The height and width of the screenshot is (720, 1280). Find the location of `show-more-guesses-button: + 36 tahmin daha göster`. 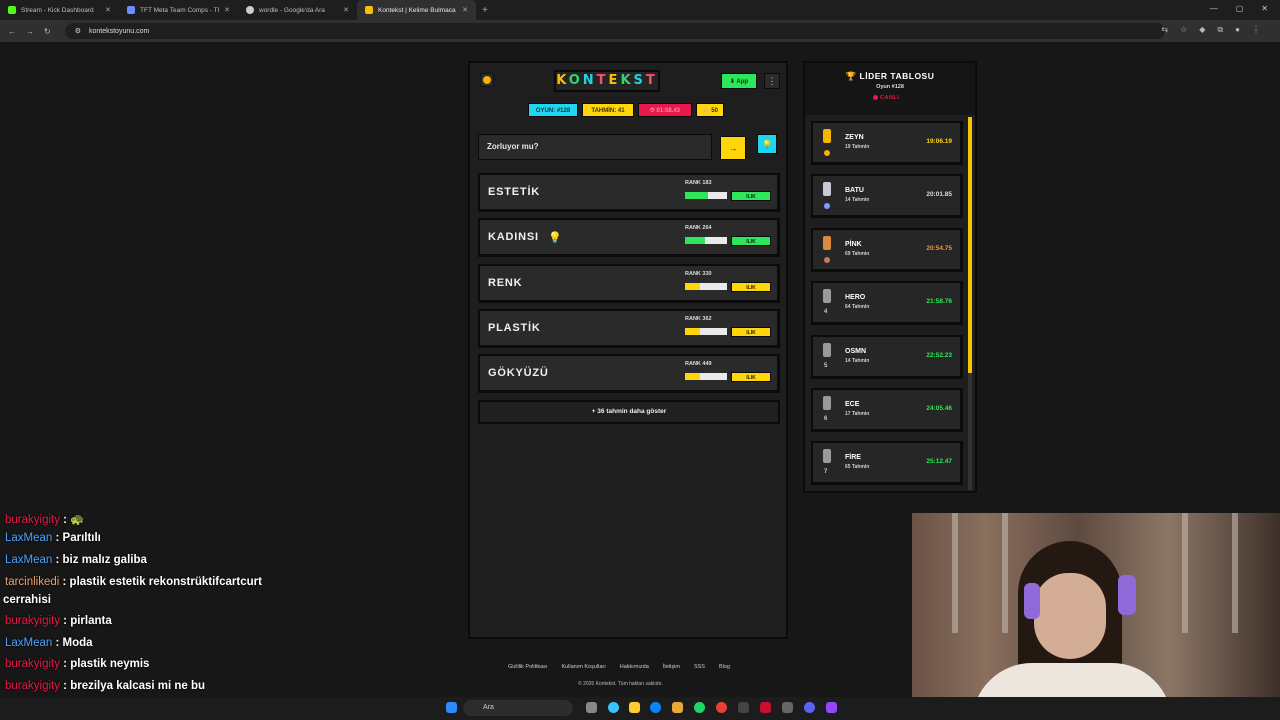

show-more-guesses-button: + 36 tahmin daha göster is located at coordinates (629, 412).